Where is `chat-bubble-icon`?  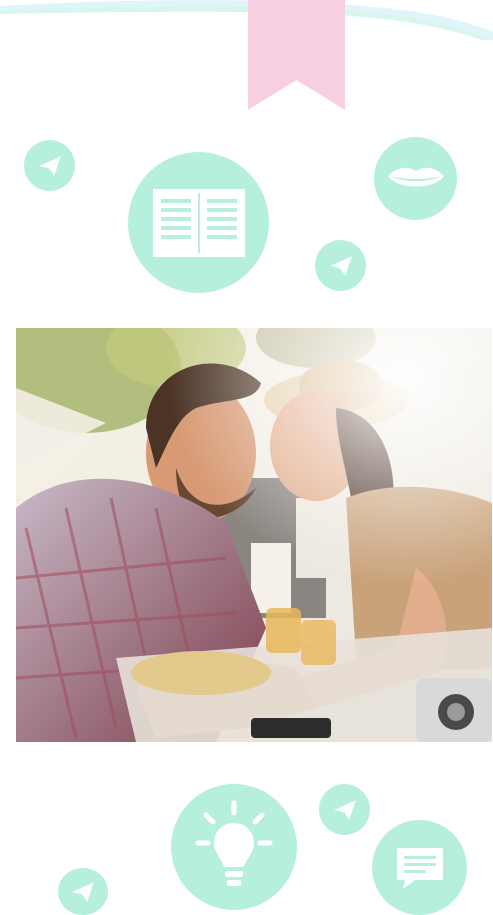
chat-bubble-icon is located at coordinates (419, 867).